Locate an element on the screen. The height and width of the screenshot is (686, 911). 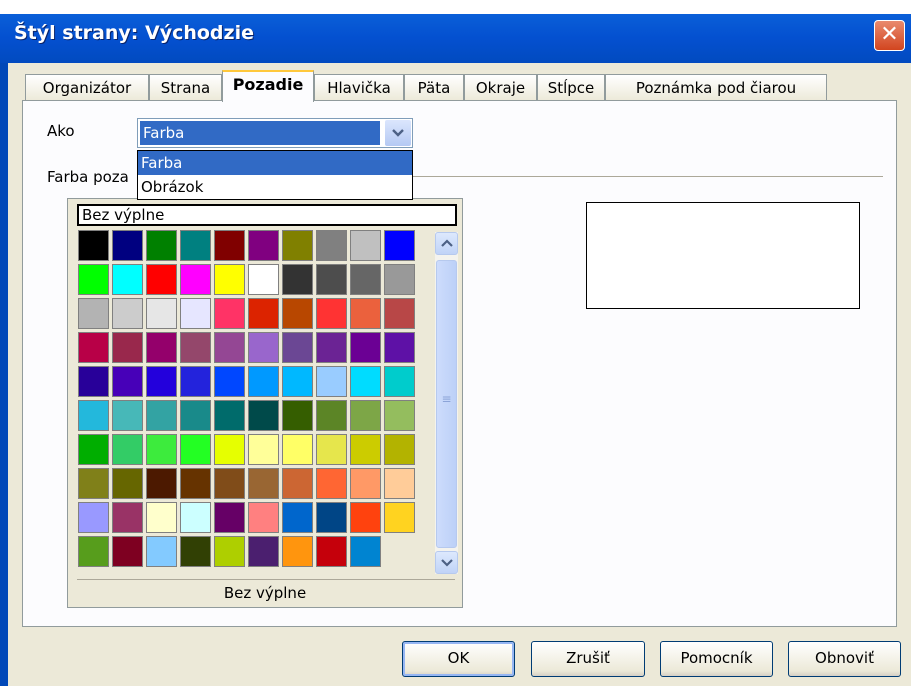
tab-organizator: Organizátor is located at coordinates (87, 87).